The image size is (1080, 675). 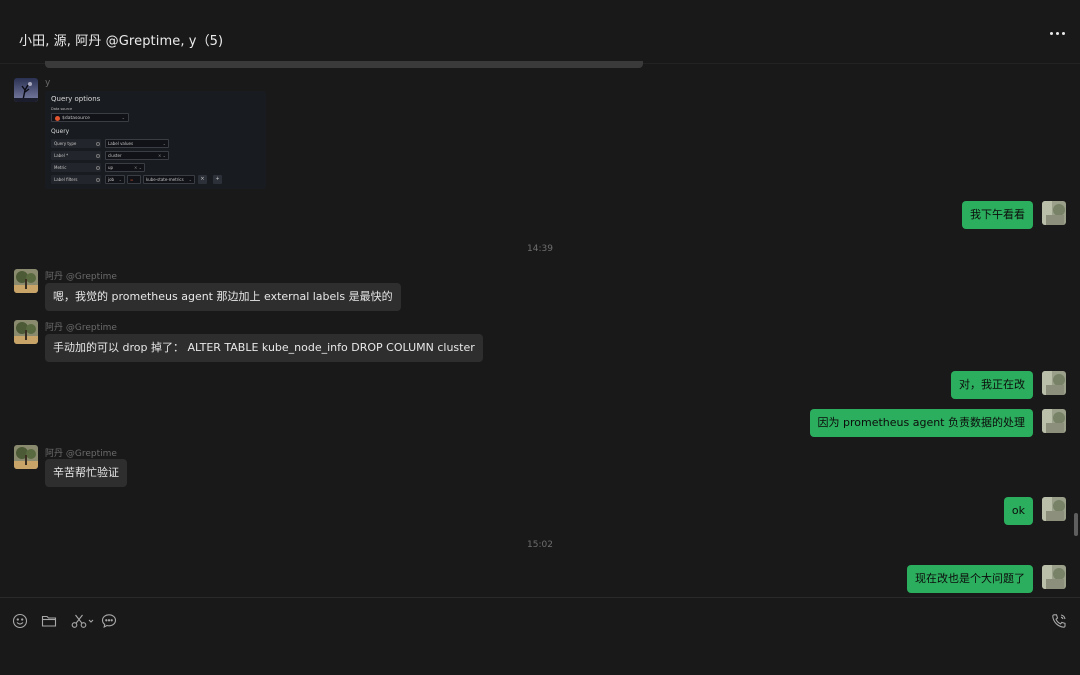 I want to click on chevron-down-icon: ⌄, so click(x=123, y=117).